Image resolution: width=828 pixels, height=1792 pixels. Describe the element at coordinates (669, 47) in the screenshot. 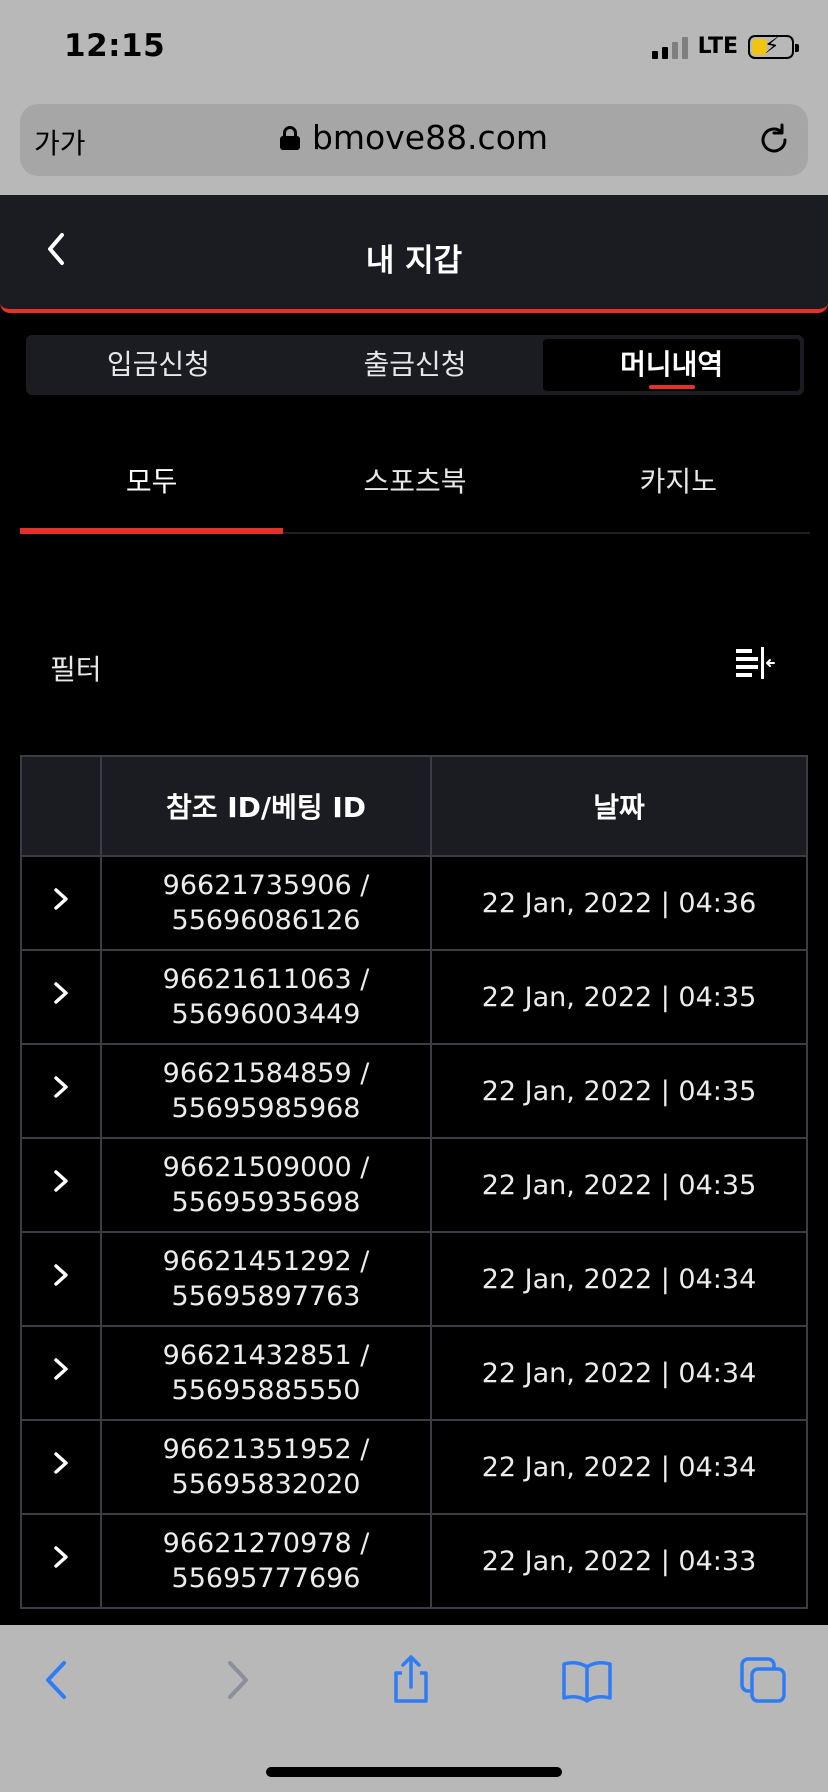

I see `cellular-signal-icon` at that location.